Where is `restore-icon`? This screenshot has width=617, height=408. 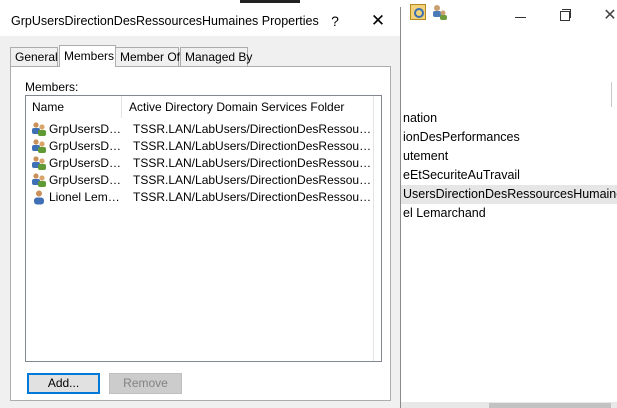
restore-icon is located at coordinates (565, 16).